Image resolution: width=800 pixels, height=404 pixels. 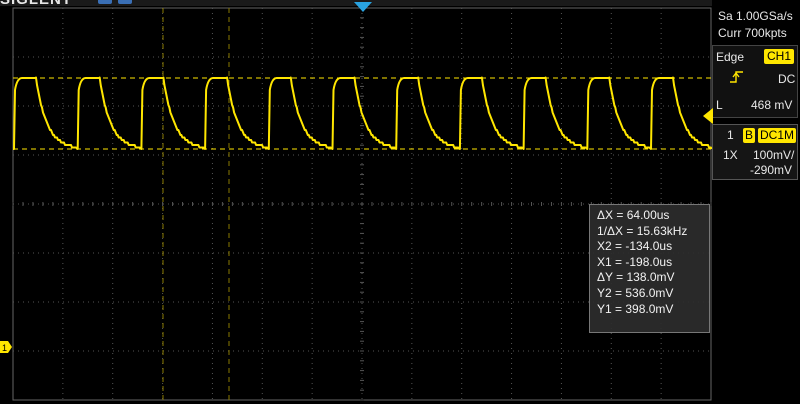 I want to click on inverse-delta-x-value: 15.63kHz, so click(x=662, y=230).